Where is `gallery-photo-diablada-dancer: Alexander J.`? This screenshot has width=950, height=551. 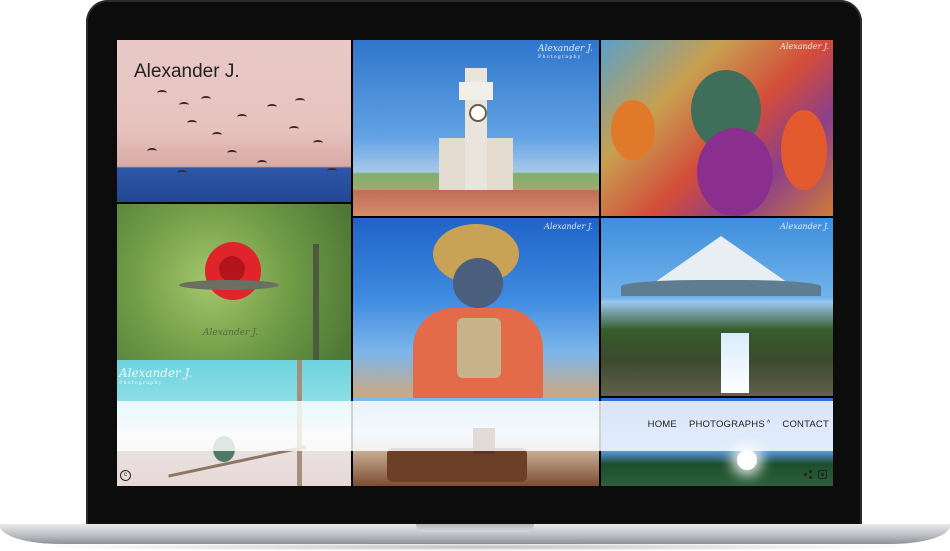 gallery-photo-diablada-dancer: Alexander J. is located at coordinates (476, 308).